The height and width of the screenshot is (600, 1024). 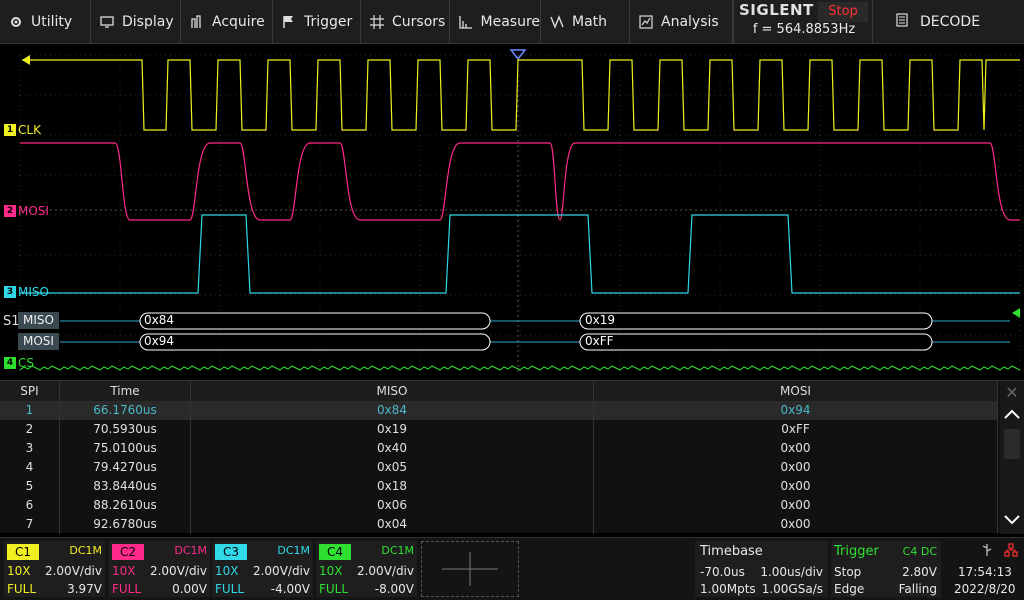 I want to click on add-channel-slot, so click(x=470, y=569).